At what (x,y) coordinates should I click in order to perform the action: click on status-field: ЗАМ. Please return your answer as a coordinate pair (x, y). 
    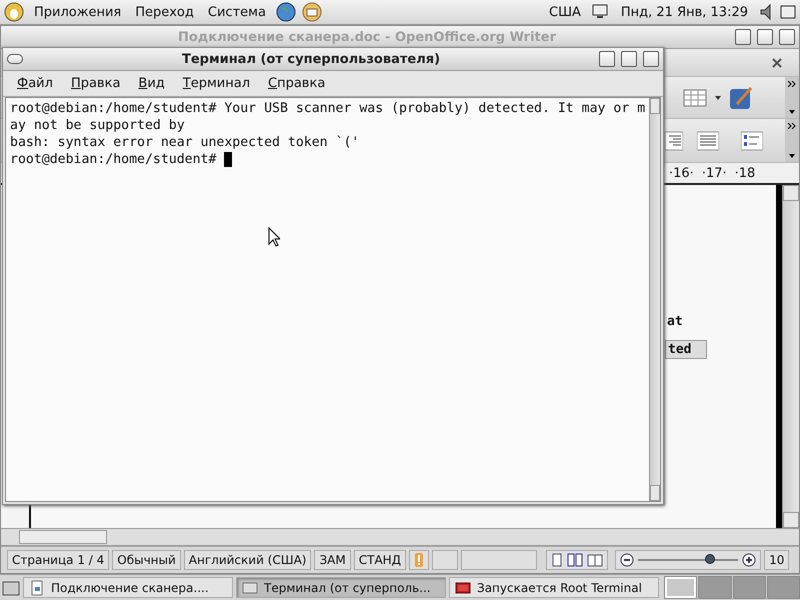
    Looking at the image, I should click on (332, 560).